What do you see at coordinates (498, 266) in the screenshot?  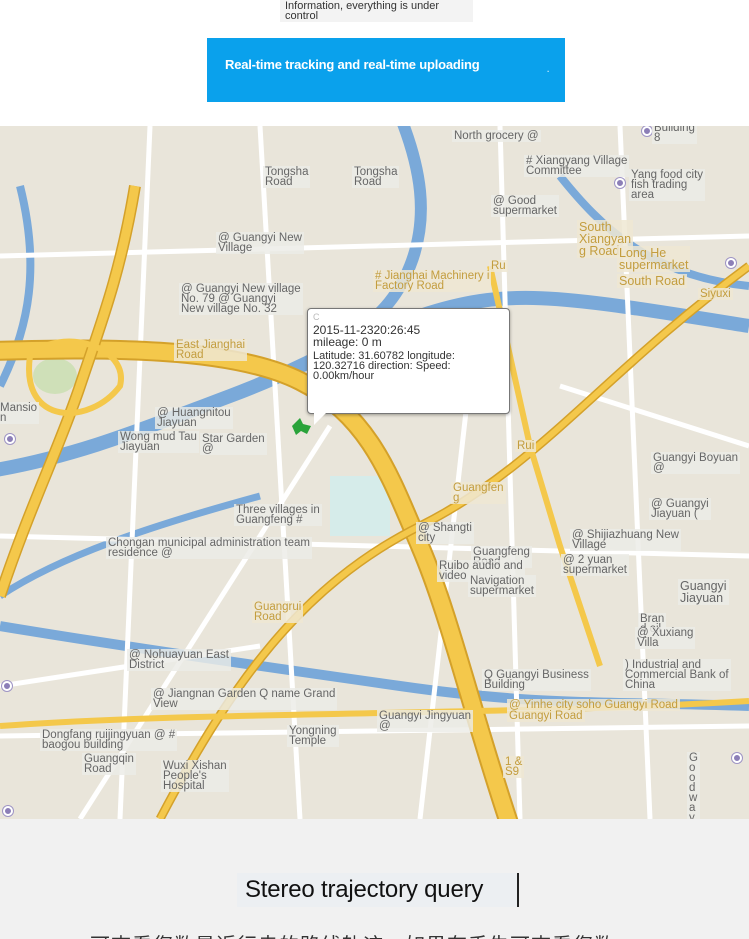 I see `map-label: Ru` at bounding box center [498, 266].